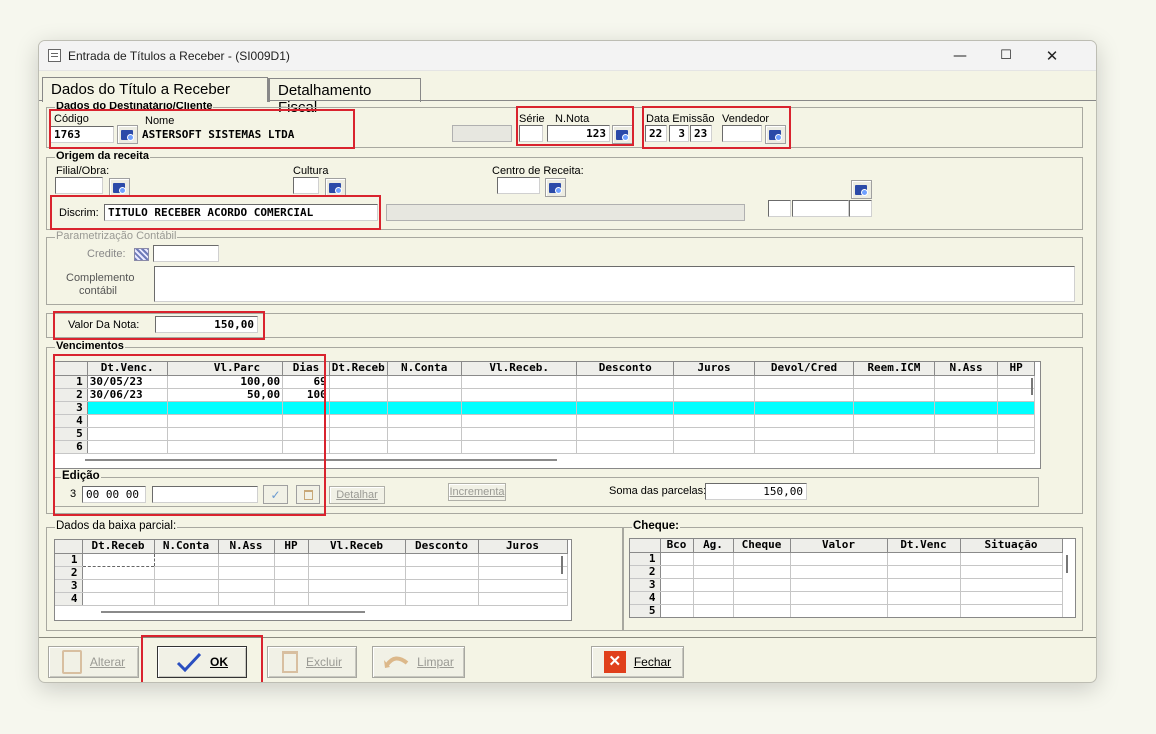  Describe the element at coordinates (275, 494) in the screenshot. I see `confirm-check-icon: ✓` at that location.